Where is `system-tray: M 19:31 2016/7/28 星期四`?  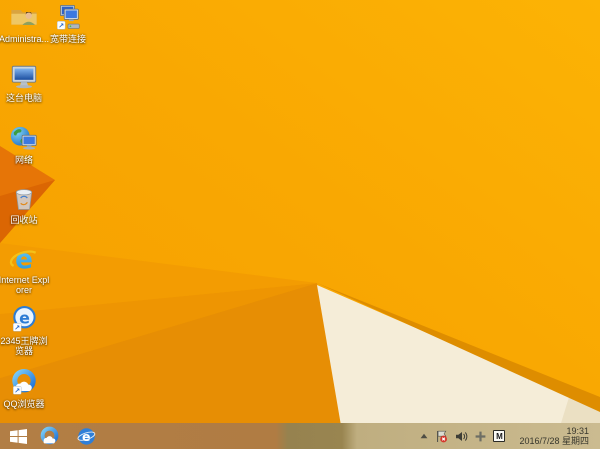
system-tray: M 19:31 2016/7/28 星期四 is located at coordinates (510, 436).